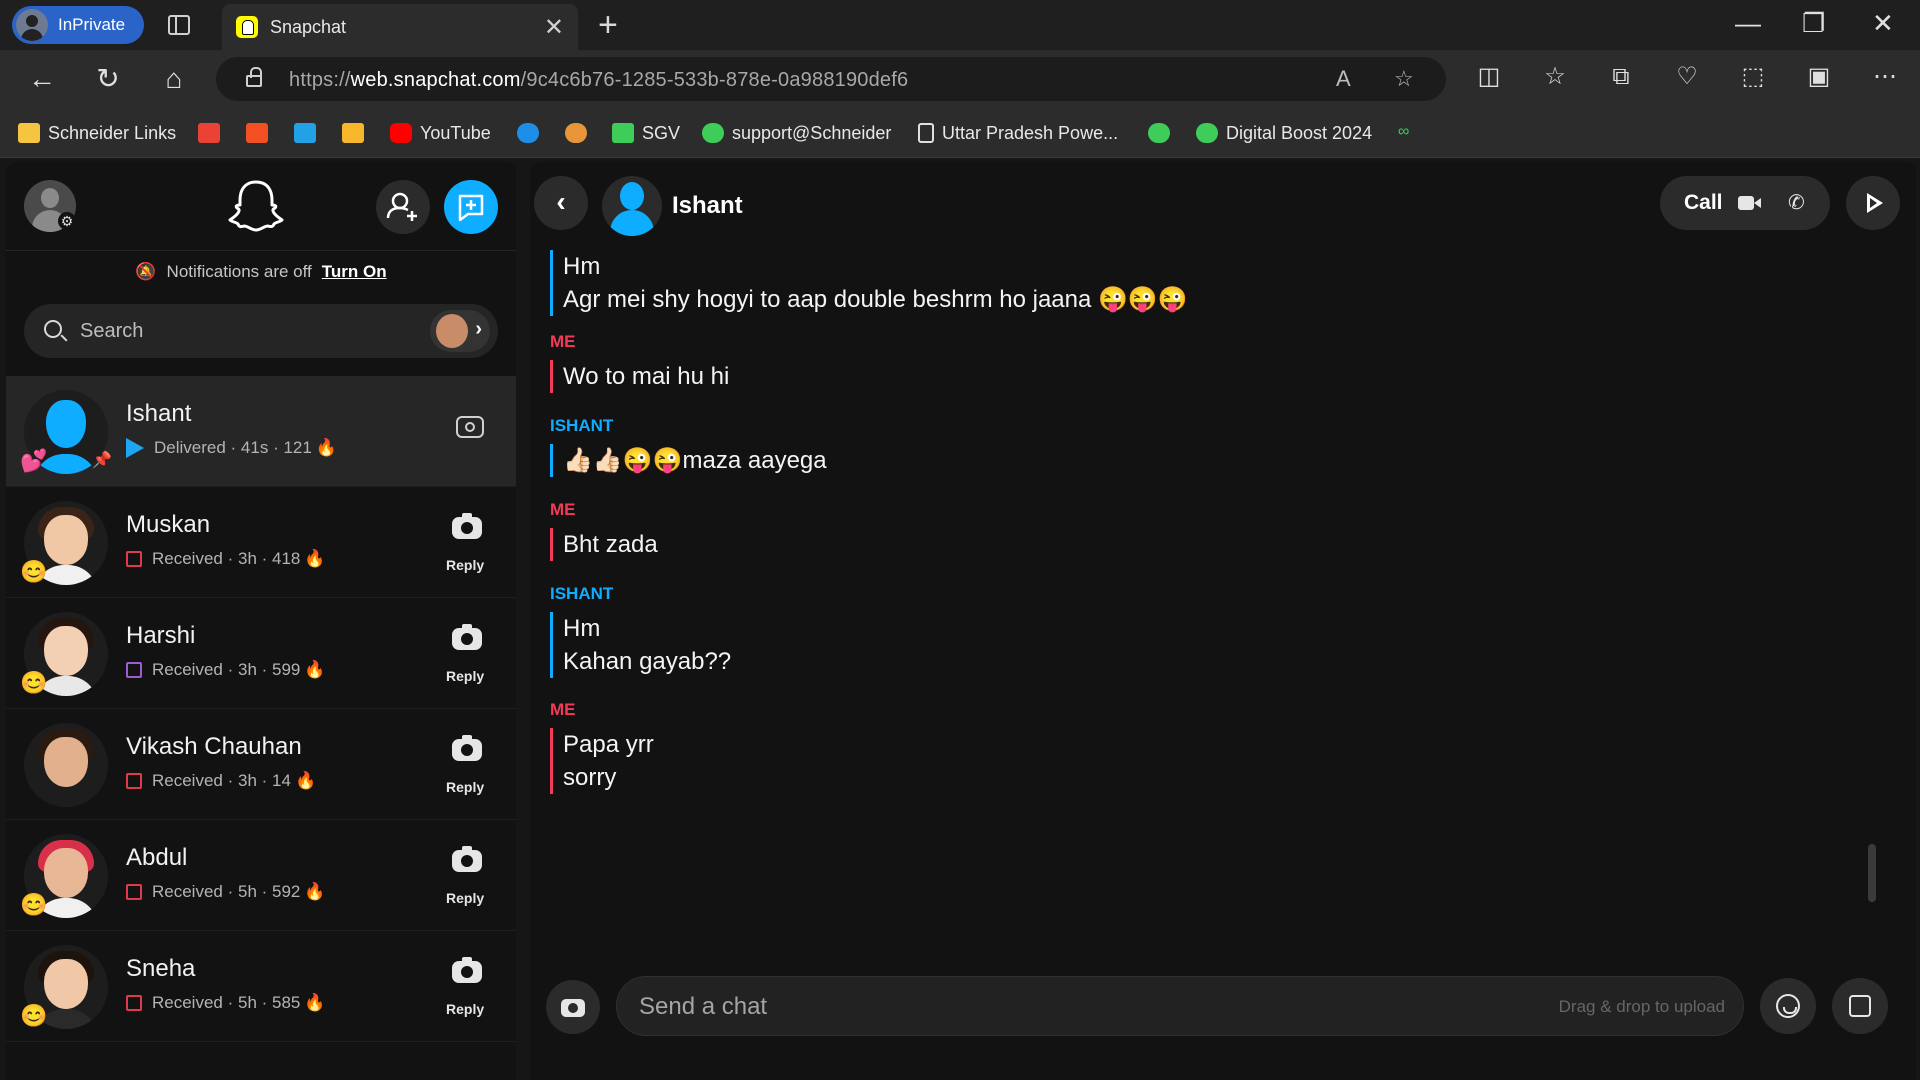  What do you see at coordinates (261, 764) in the screenshot?
I see `chat-row-vikash-chauhan: Vikash Chauhan Received · 3h · 14 🔥 Reply` at bounding box center [261, 764].